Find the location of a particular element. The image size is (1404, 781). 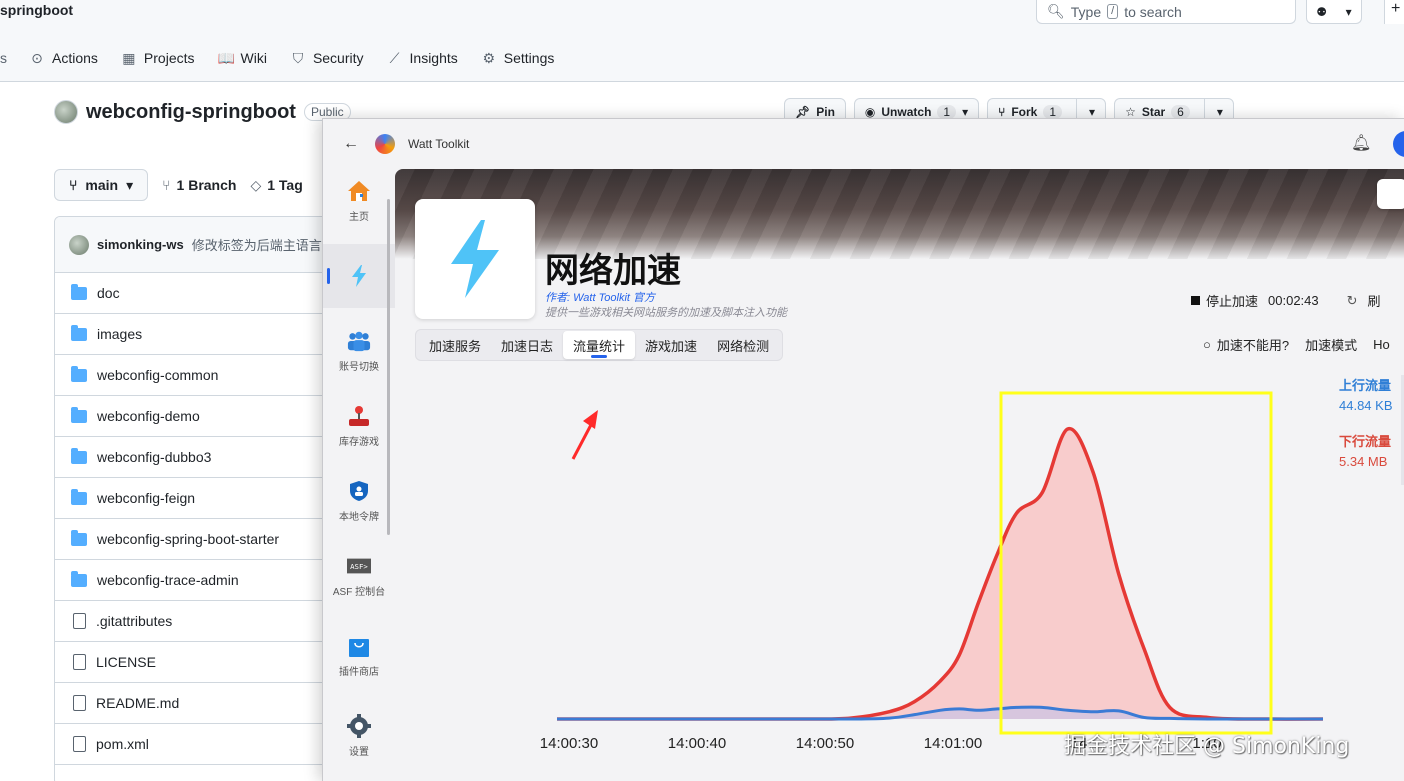

nav-item-label: Actions is located at coordinates (75, 58).